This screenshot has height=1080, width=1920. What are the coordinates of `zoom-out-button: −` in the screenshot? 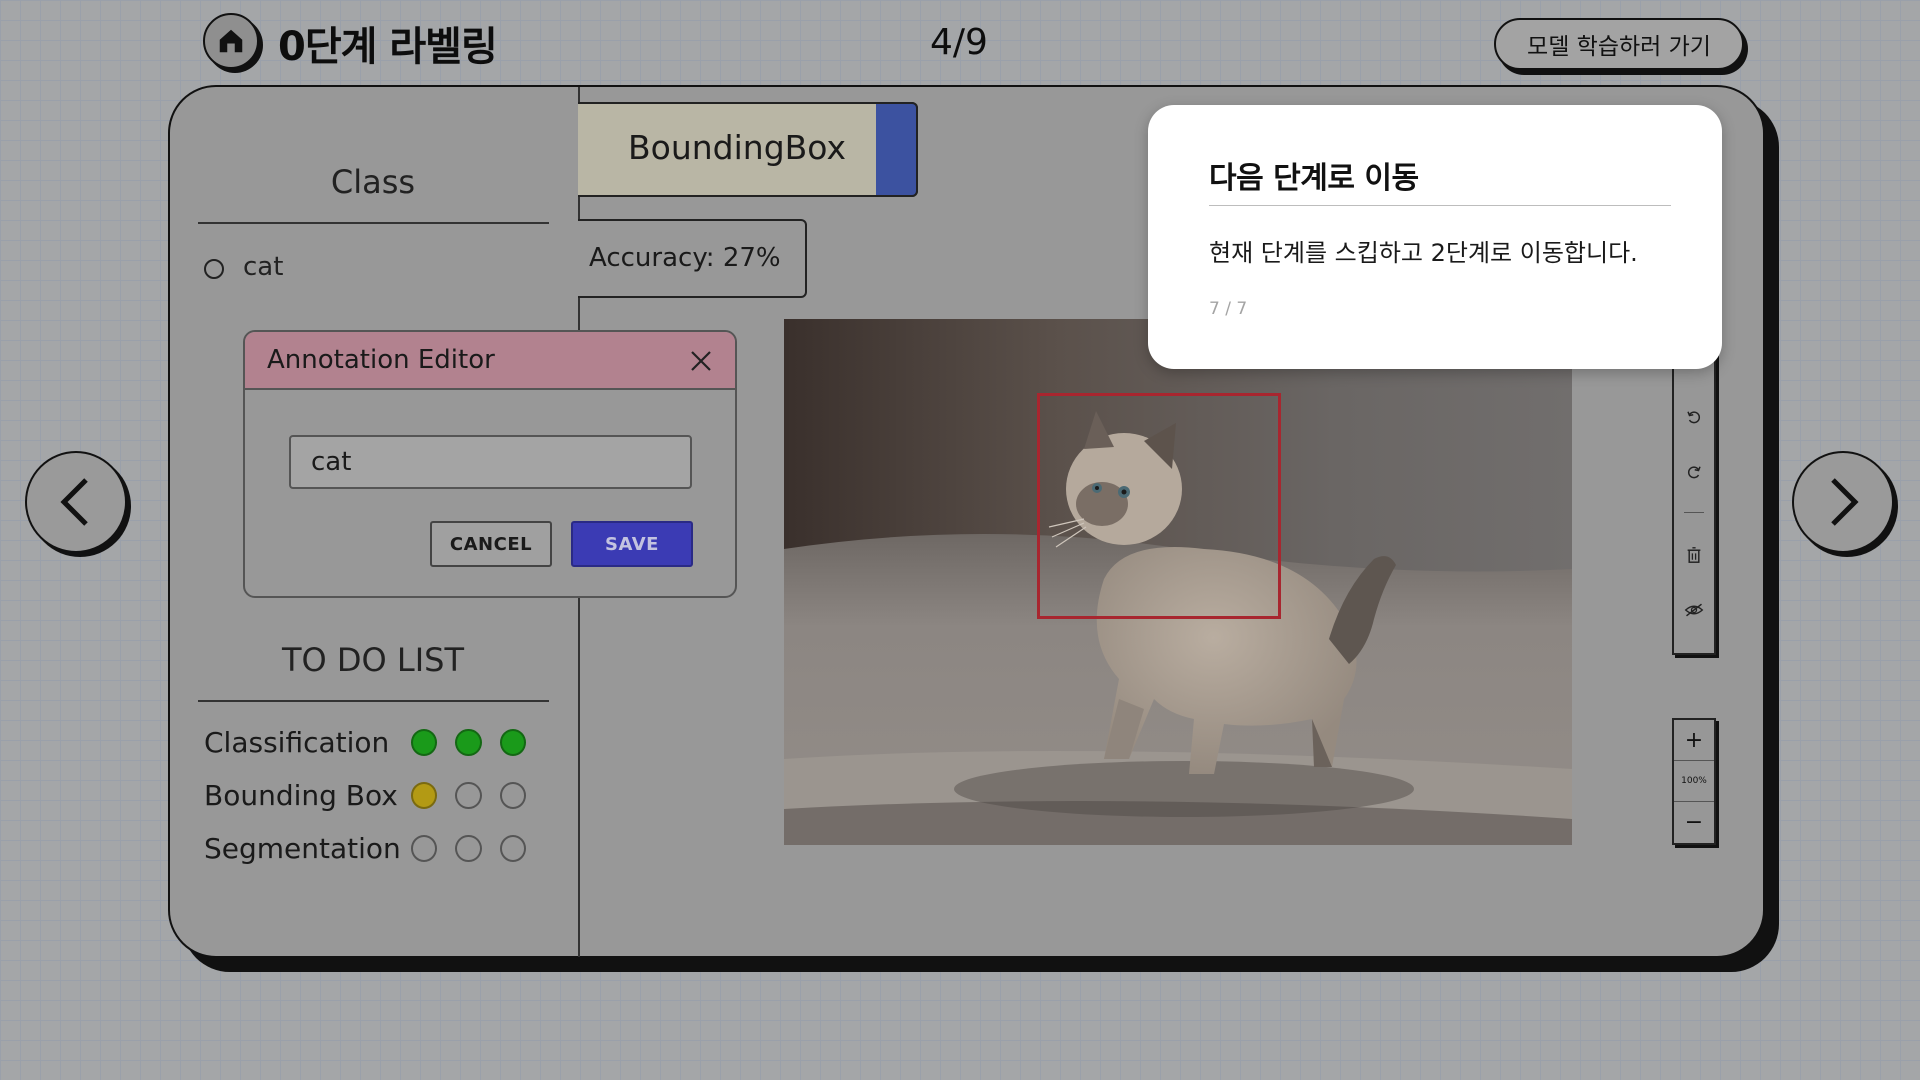 It's located at (1694, 822).